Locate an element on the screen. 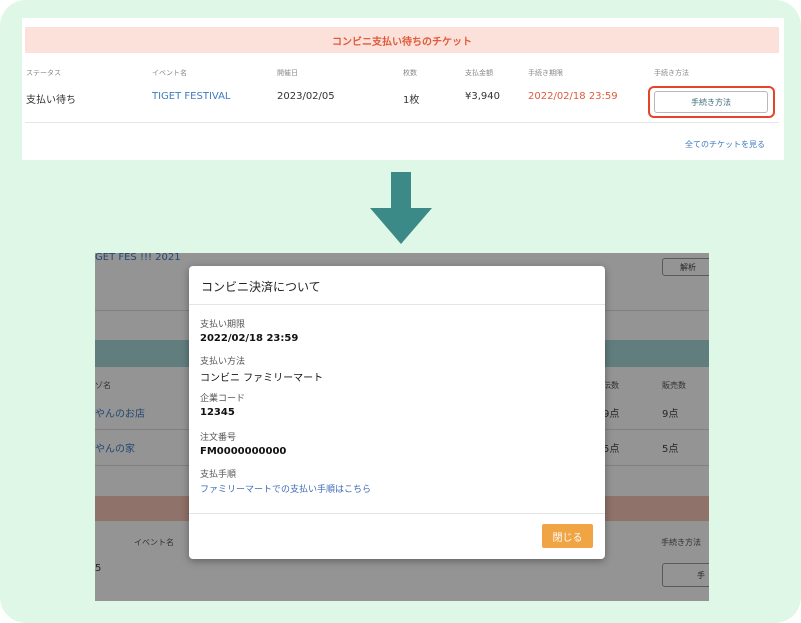 This screenshot has width=801, height=623. payment-method-value: コンビニ ファミリーマート is located at coordinates (262, 378).